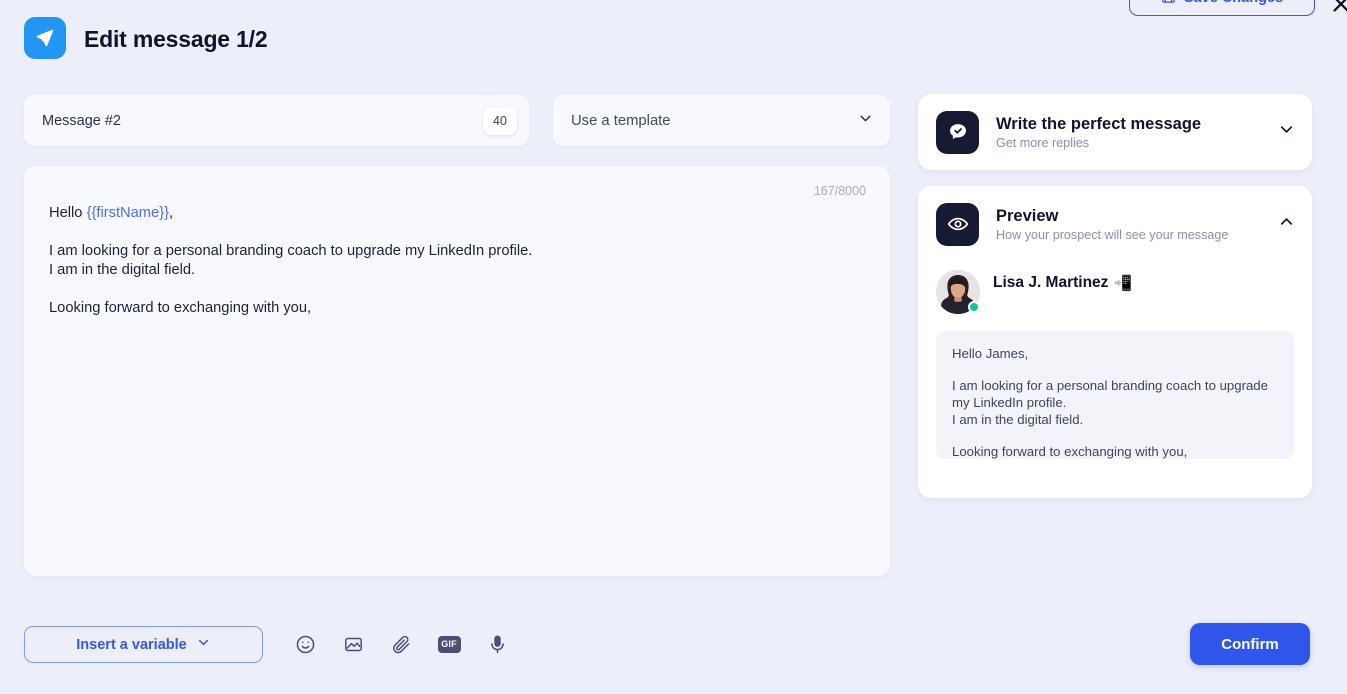  What do you see at coordinates (1250, 644) in the screenshot?
I see `confirm-button: Confirm` at bounding box center [1250, 644].